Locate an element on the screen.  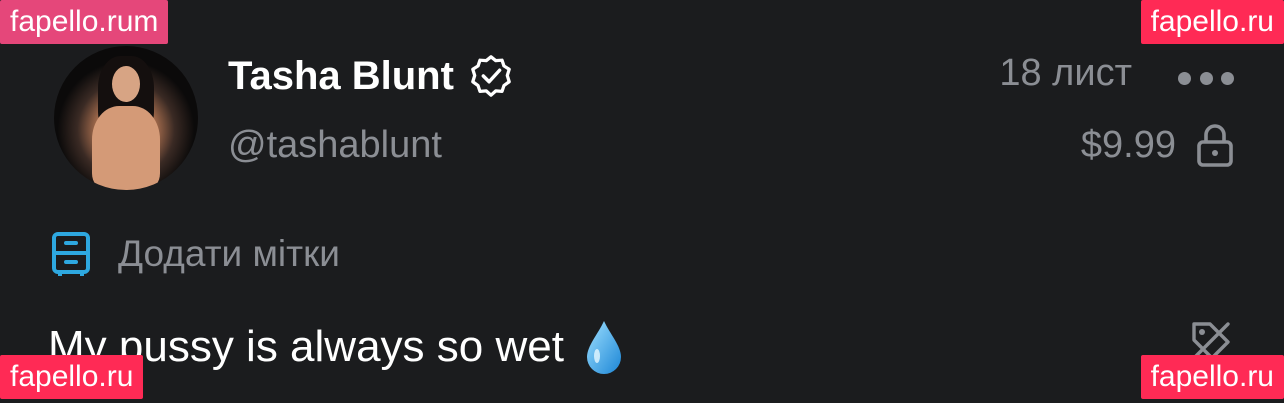
watermark-bottom-left: fapello.ru is located at coordinates (72, 377).